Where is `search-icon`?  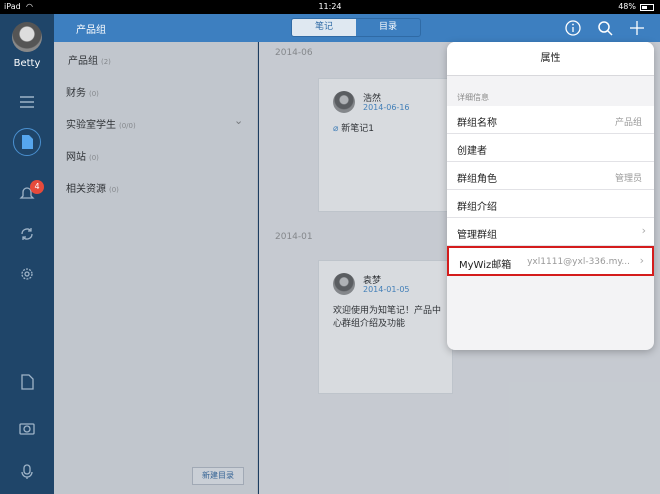 search-icon is located at coordinates (605, 28).